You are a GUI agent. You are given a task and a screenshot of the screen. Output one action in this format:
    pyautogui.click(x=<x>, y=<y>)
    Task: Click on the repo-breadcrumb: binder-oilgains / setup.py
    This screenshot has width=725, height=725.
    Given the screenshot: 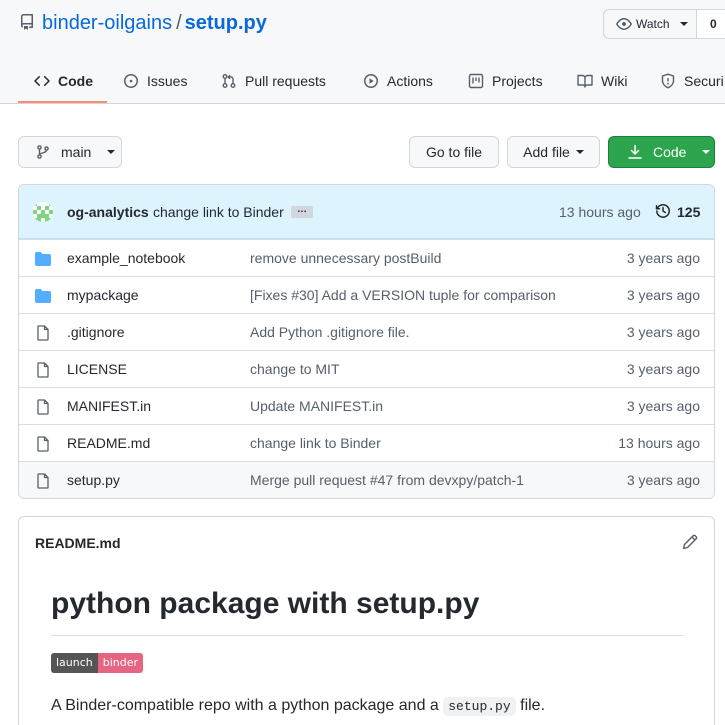 What is the action you would take?
    pyautogui.click(x=154, y=23)
    